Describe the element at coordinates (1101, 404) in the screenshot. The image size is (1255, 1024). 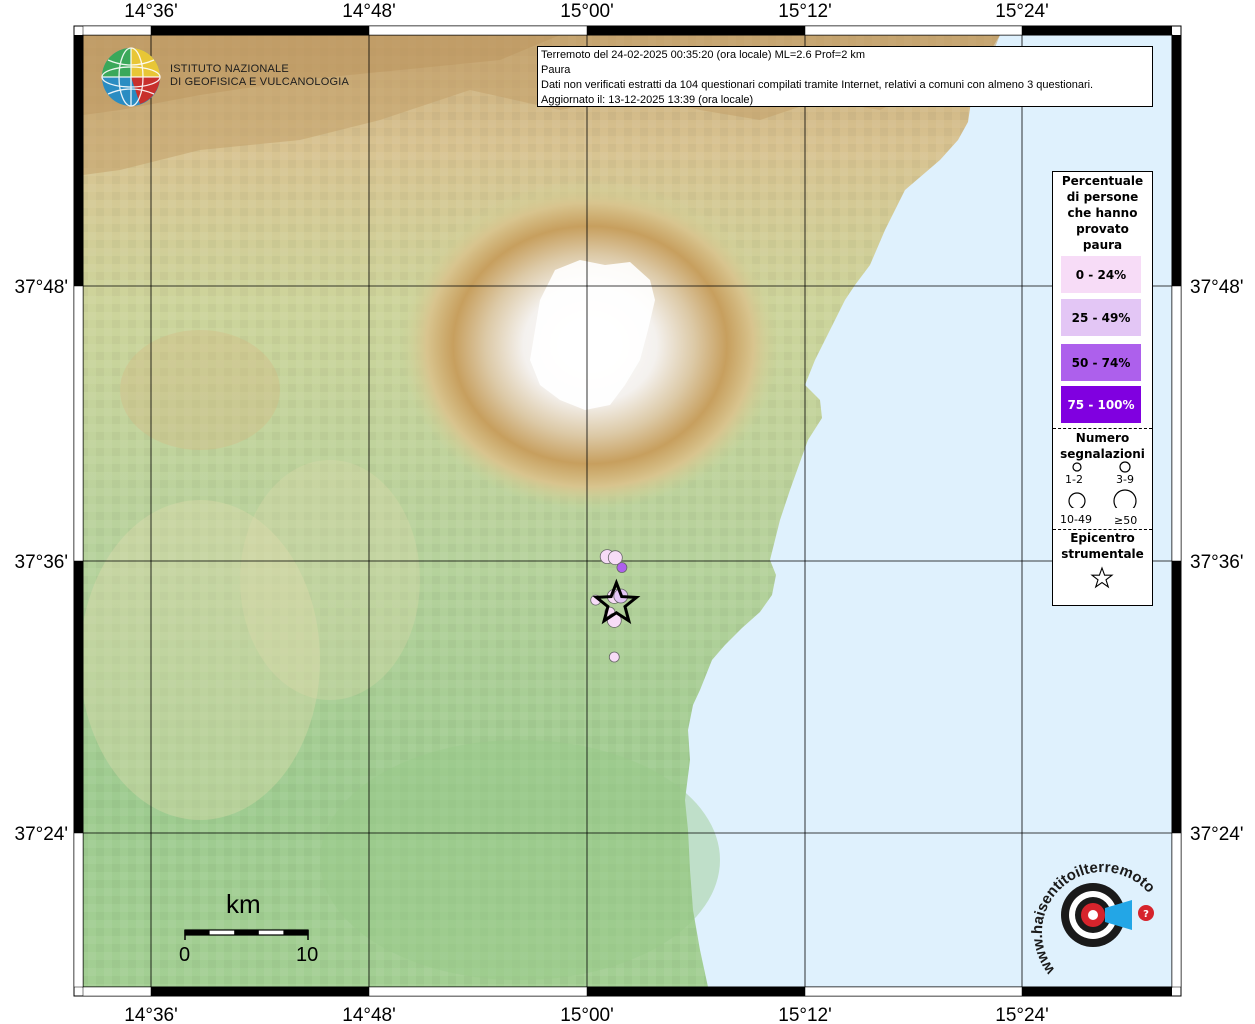
I see `legend-class-3: 75 - 100%` at that location.